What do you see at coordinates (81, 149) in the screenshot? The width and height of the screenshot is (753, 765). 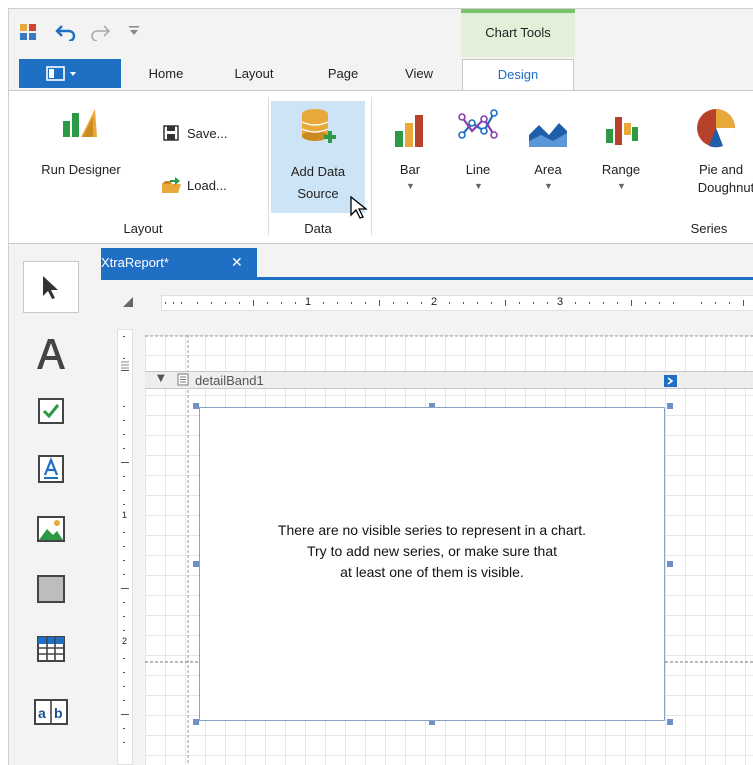 I see `run-designer-button: Run Designer` at bounding box center [81, 149].